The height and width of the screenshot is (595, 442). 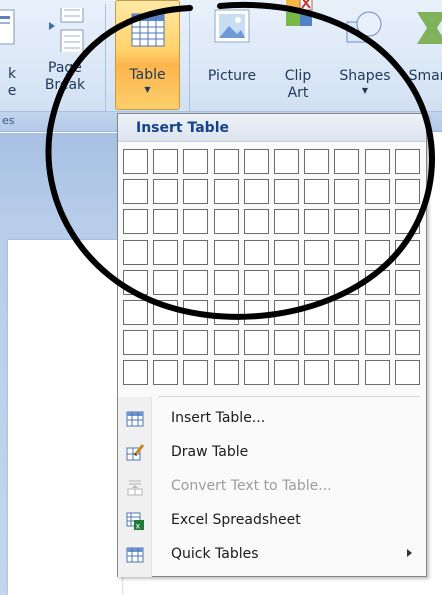 I want to click on clip-art-button: Clip Art, so click(x=298, y=56).